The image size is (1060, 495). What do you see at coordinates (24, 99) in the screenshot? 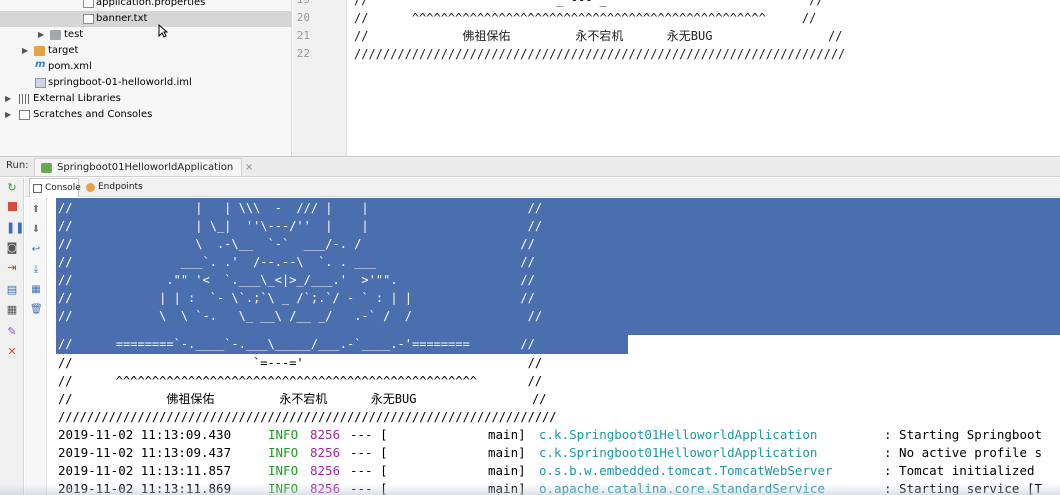
I see `libraries-icon` at bounding box center [24, 99].